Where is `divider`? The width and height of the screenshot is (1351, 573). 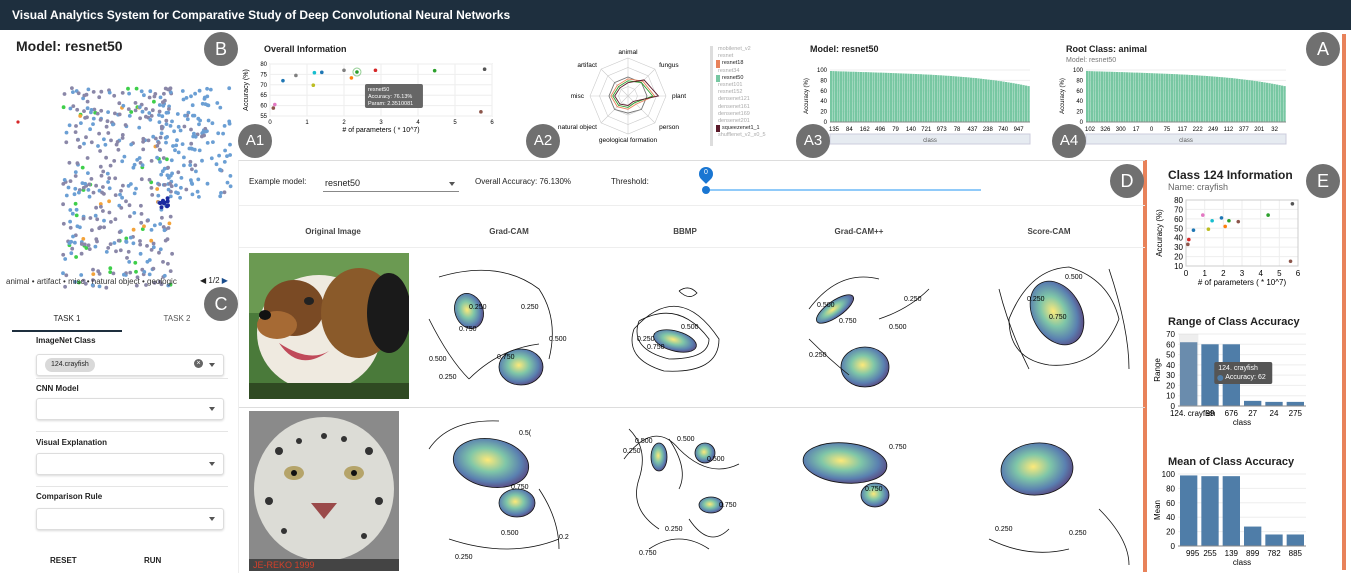 divider is located at coordinates (692, 205).